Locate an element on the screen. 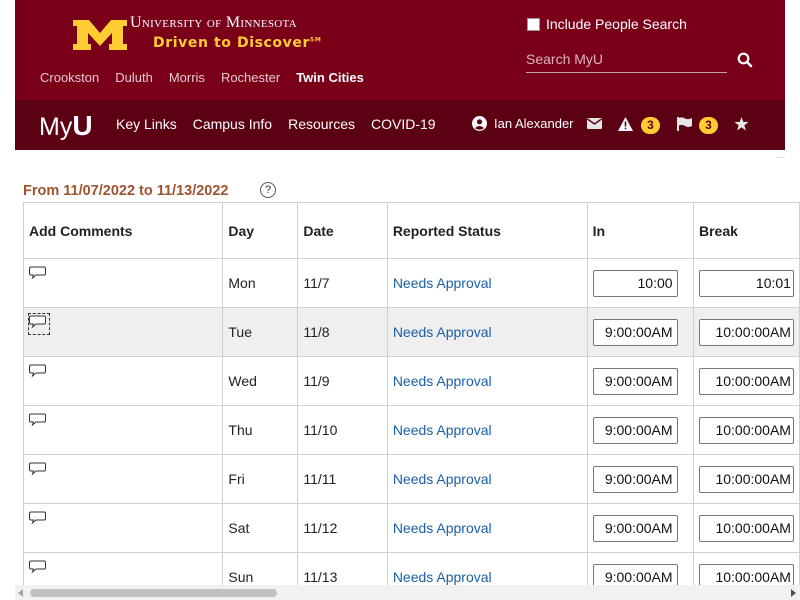  date-cell: 11/7 is located at coordinates (342, 283).